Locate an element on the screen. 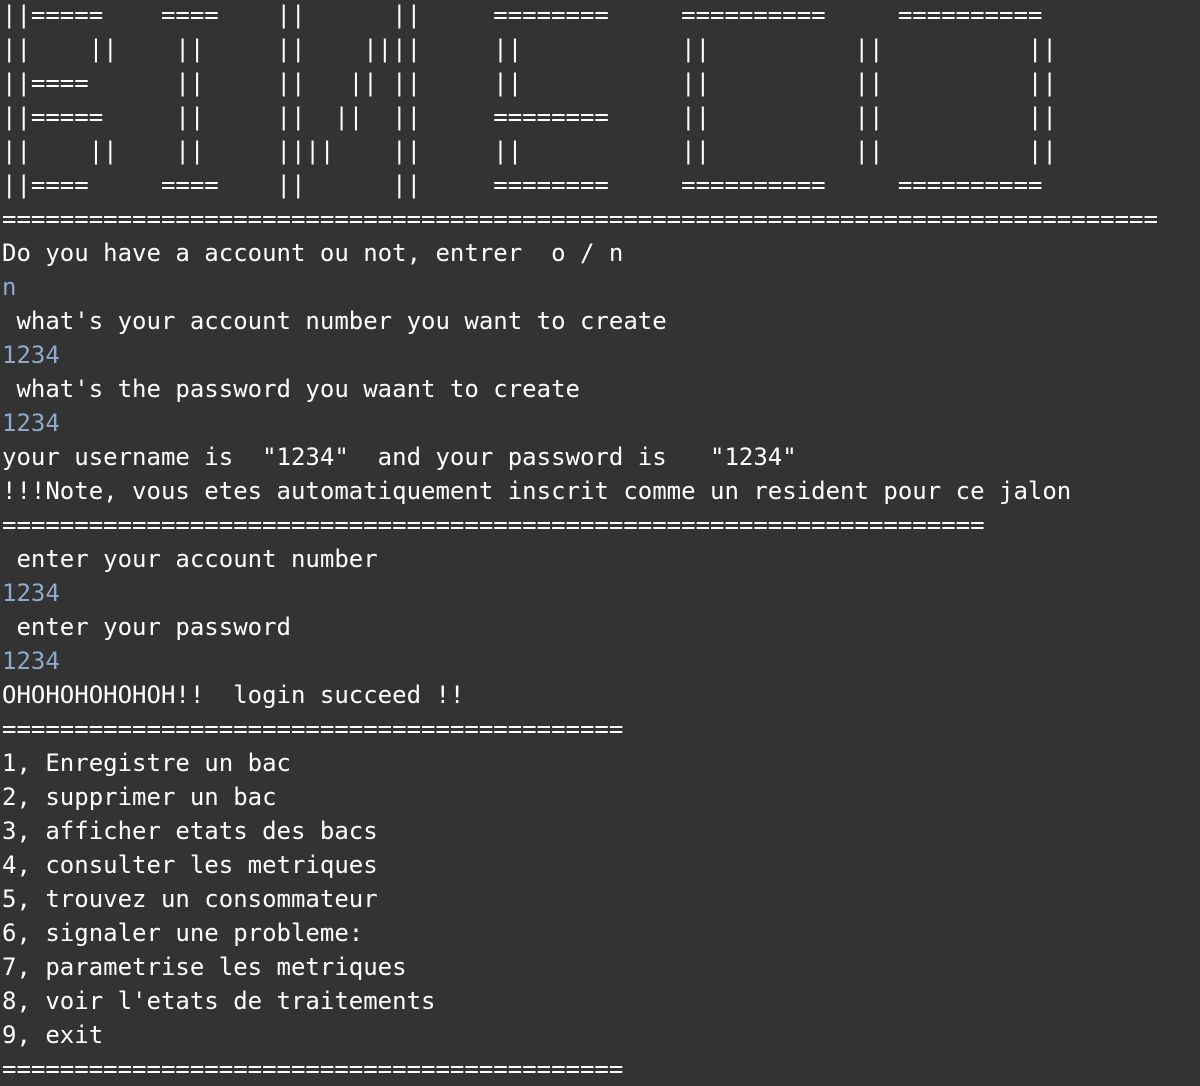 The image size is (1200, 1086). login-account-prompt: enter your account number is located at coordinates (190, 559).